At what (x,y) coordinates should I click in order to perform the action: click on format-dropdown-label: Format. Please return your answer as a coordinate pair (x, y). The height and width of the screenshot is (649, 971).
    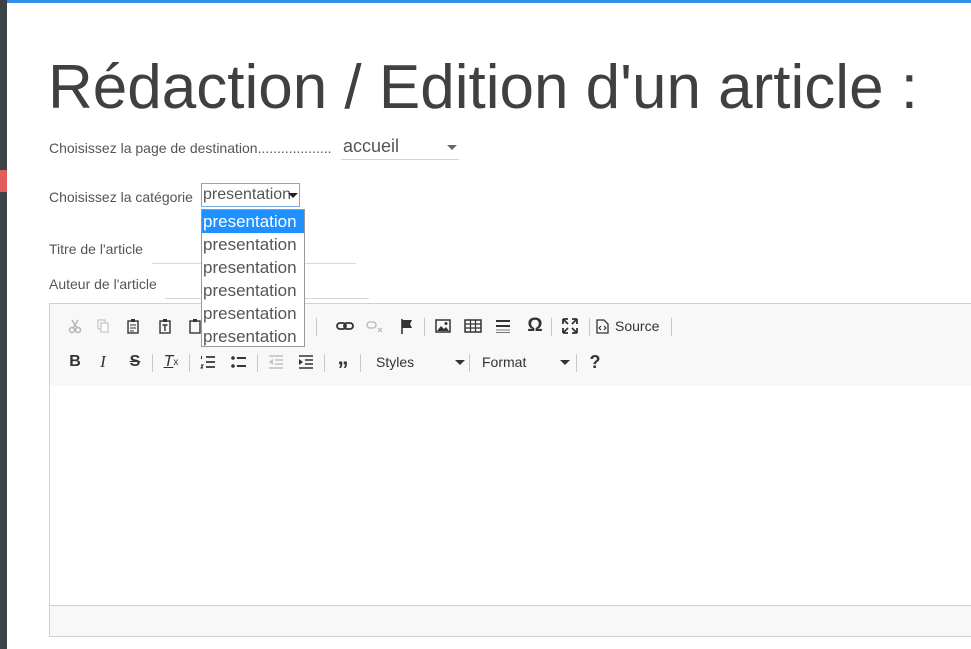
    Looking at the image, I should click on (504, 362).